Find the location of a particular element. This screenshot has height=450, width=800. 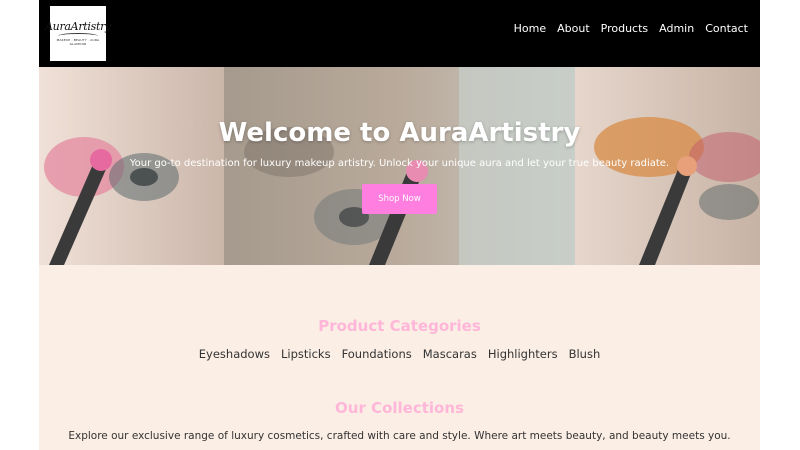

category-blush: Blush is located at coordinates (585, 354).